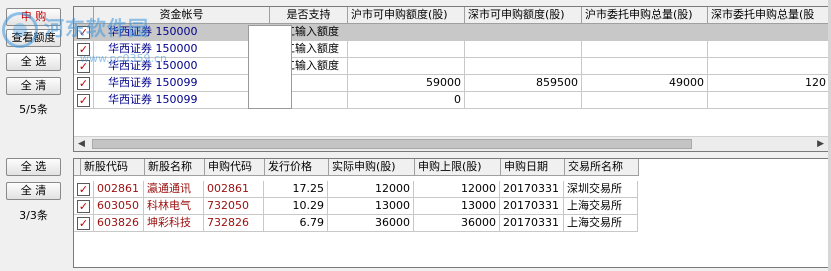 The image size is (831, 271). What do you see at coordinates (33, 86) in the screenshot?
I see `clear-accounts-button: 全 清` at bounding box center [33, 86].